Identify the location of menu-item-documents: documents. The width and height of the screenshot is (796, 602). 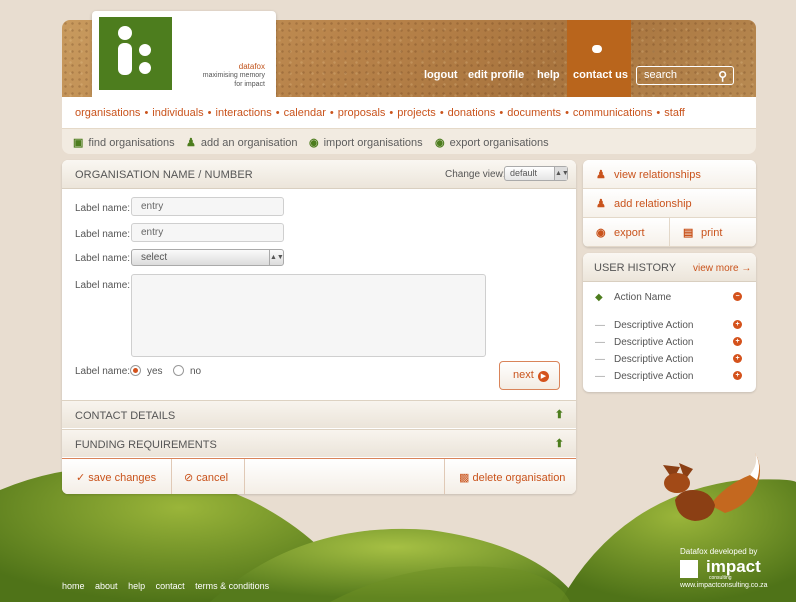
(534, 113).